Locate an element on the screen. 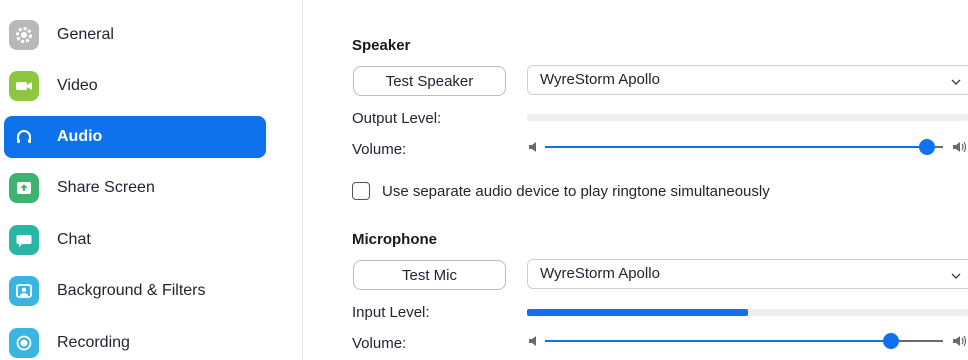 This screenshot has width=968, height=360. speaker-device-select: WyreStorm Apollo is located at coordinates (747, 80).